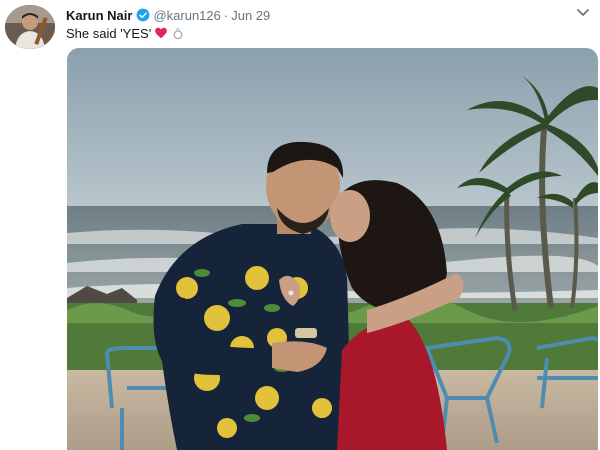  What do you see at coordinates (161, 33) in the screenshot?
I see `heart-emoji-icon` at bounding box center [161, 33].